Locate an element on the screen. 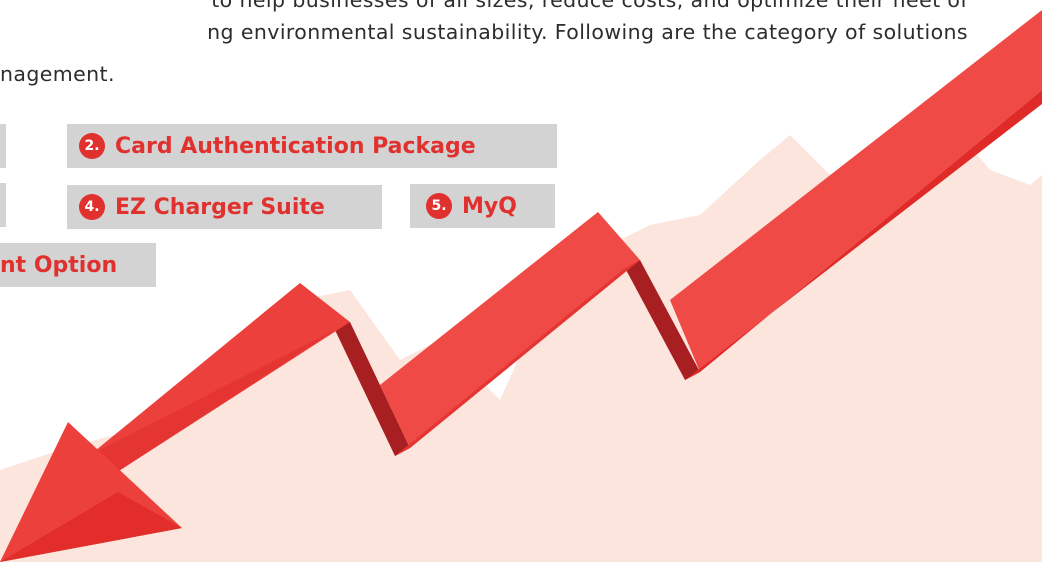  option-myq: 5. MyQ is located at coordinates (482, 206).